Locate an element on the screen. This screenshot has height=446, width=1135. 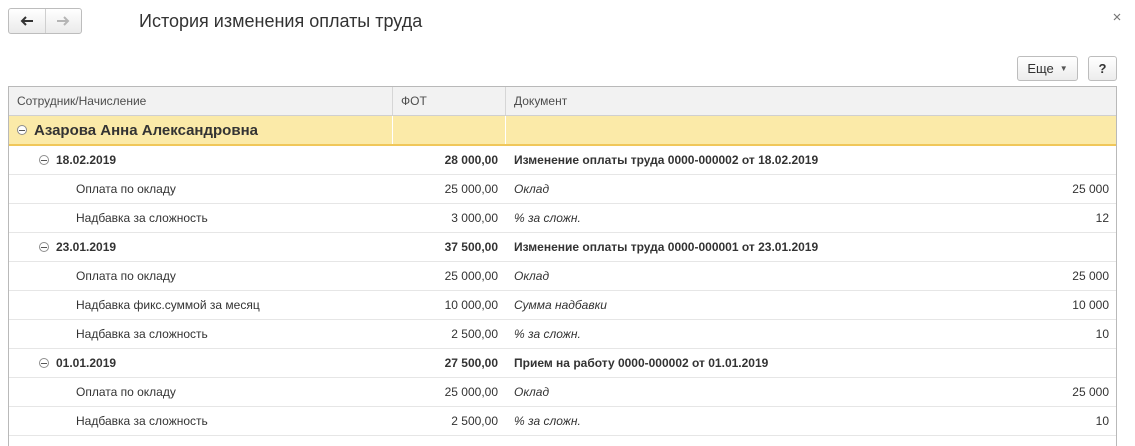
period-date-cell: 18.02.2019 is located at coordinates (201, 160).